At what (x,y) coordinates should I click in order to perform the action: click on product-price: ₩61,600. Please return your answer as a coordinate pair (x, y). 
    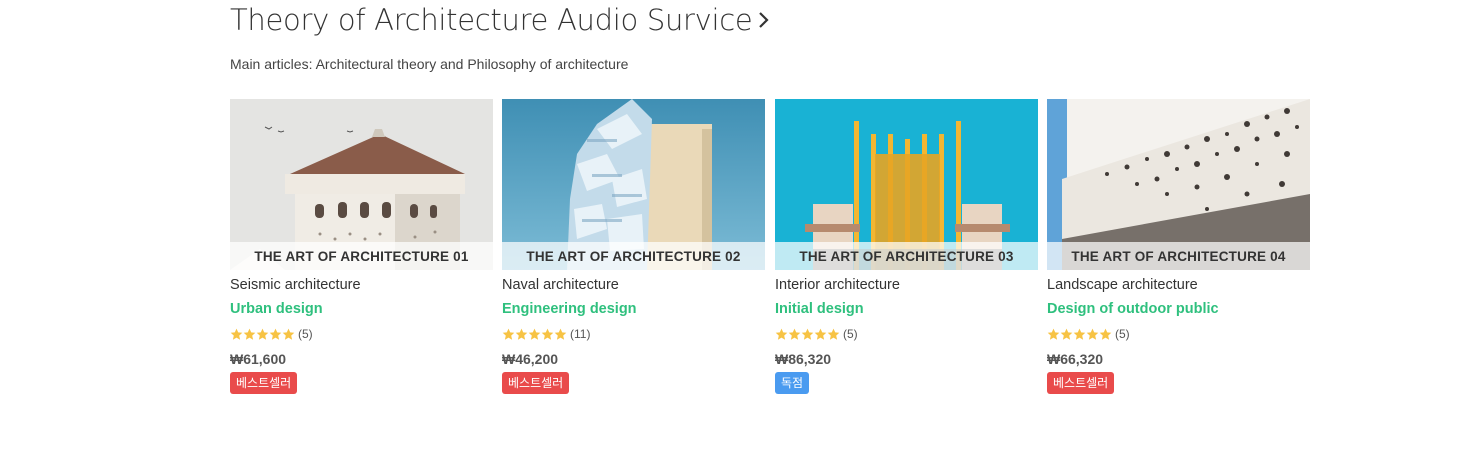
    Looking at the image, I should click on (258, 359).